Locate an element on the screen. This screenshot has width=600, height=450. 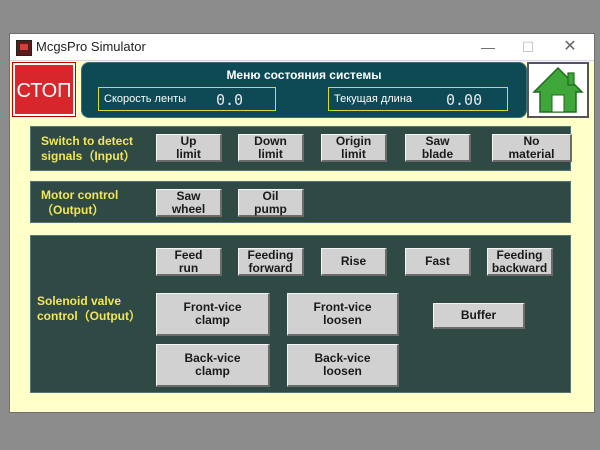
current-length-label: Текущая длина is located at coordinates (373, 99).